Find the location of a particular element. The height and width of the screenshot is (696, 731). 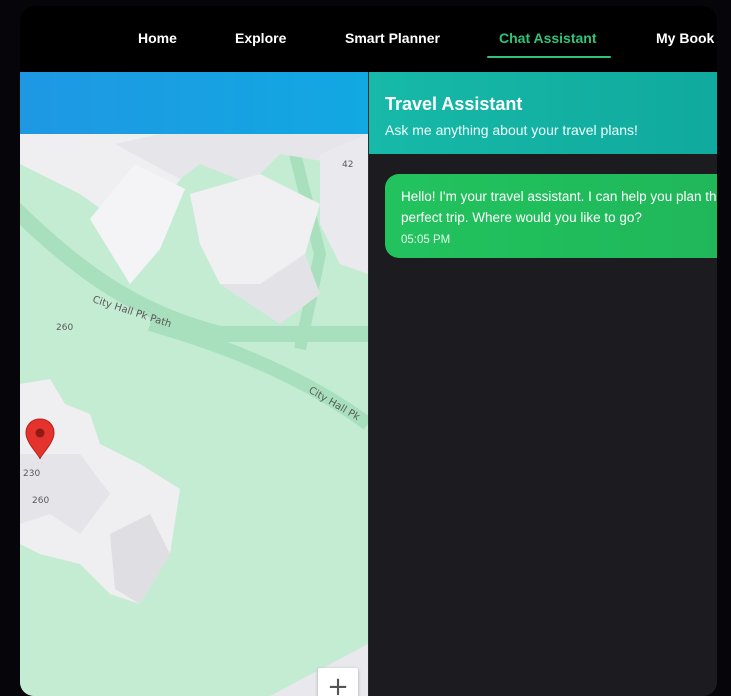

nav-smart-planner: Smart Planner is located at coordinates (392, 38).